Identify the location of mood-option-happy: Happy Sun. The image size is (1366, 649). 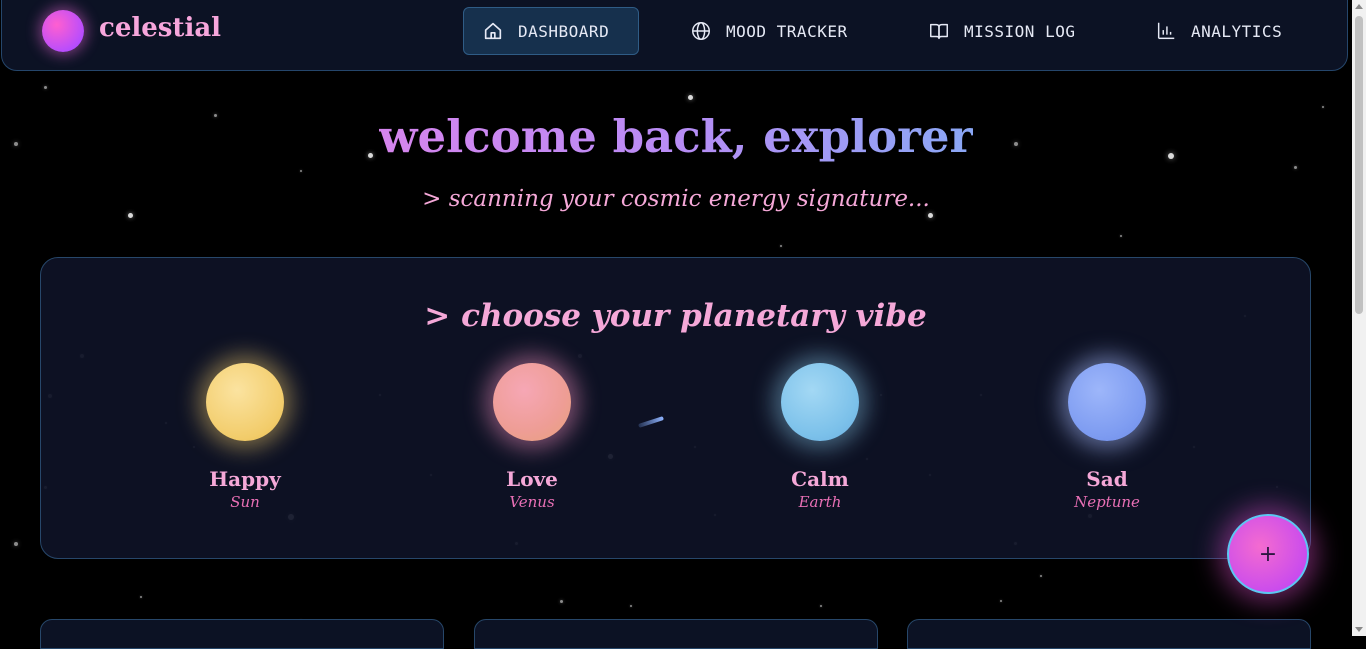
(245, 437).